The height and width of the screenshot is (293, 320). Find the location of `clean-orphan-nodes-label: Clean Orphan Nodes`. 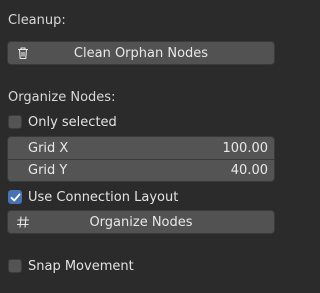

clean-orphan-nodes-label: Clean Orphan Nodes is located at coordinates (141, 53).